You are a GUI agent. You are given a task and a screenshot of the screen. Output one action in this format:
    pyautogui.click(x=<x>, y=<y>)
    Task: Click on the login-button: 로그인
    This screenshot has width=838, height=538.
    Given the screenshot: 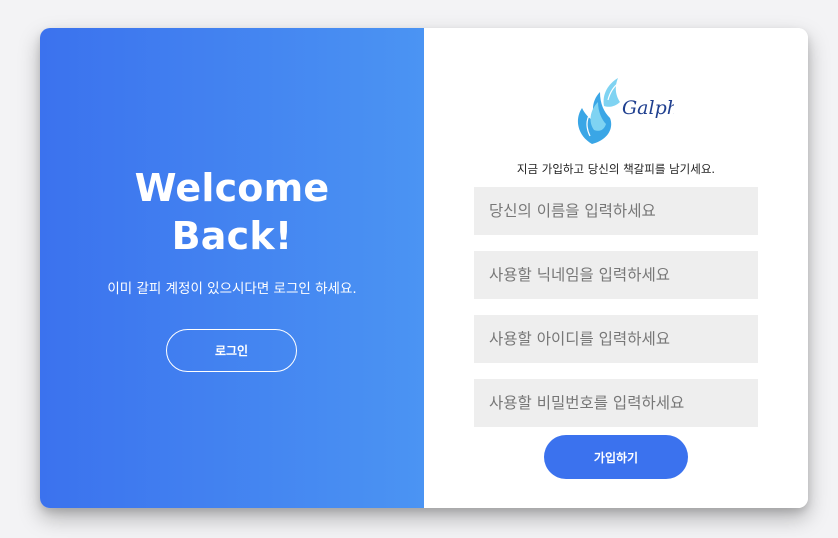 What is the action you would take?
    pyautogui.click(x=231, y=350)
    